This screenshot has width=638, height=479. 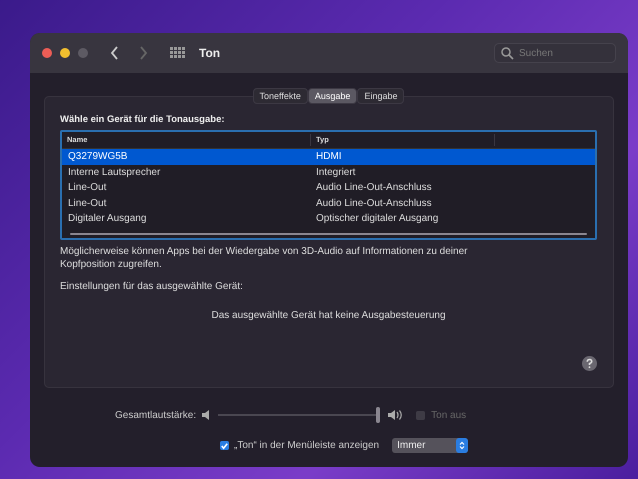 I want to click on updown-icon, so click(x=462, y=445).